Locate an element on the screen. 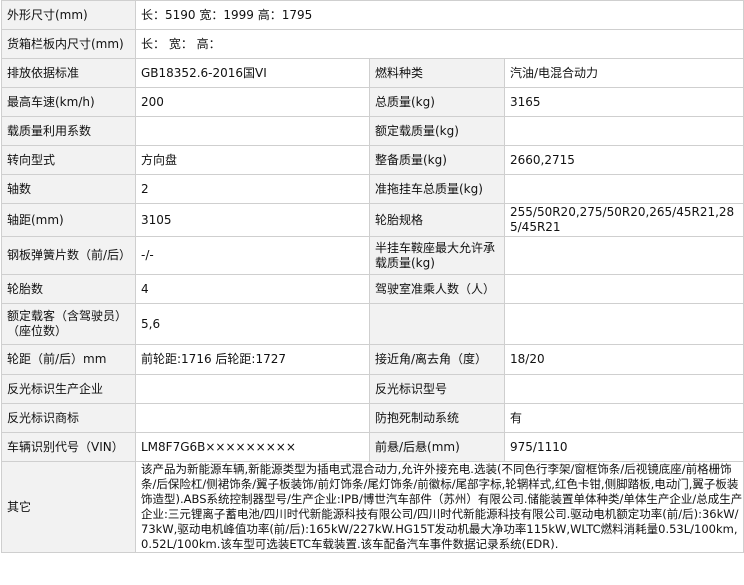 The image size is (744, 585). spec-row: 排放依据标准 GB18352.6-2016国VI 燃料种类 汽油/电混合动力 is located at coordinates (372, 73).